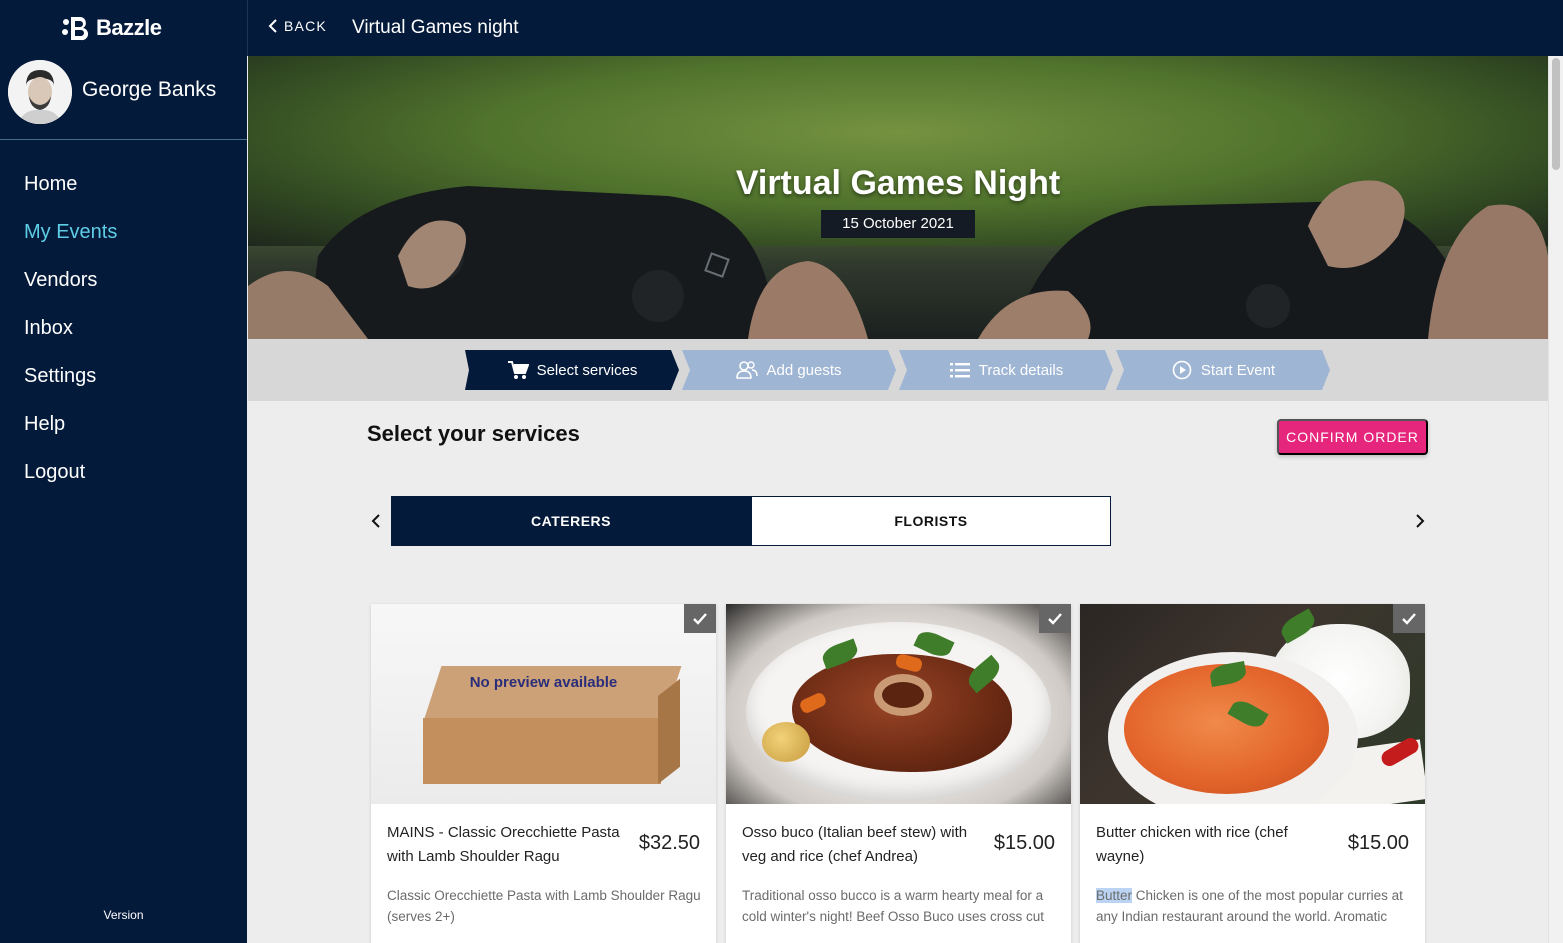 This screenshot has width=1563, height=943. Describe the element at coordinates (1238, 370) in the screenshot. I see `step-label: Start Event` at that location.